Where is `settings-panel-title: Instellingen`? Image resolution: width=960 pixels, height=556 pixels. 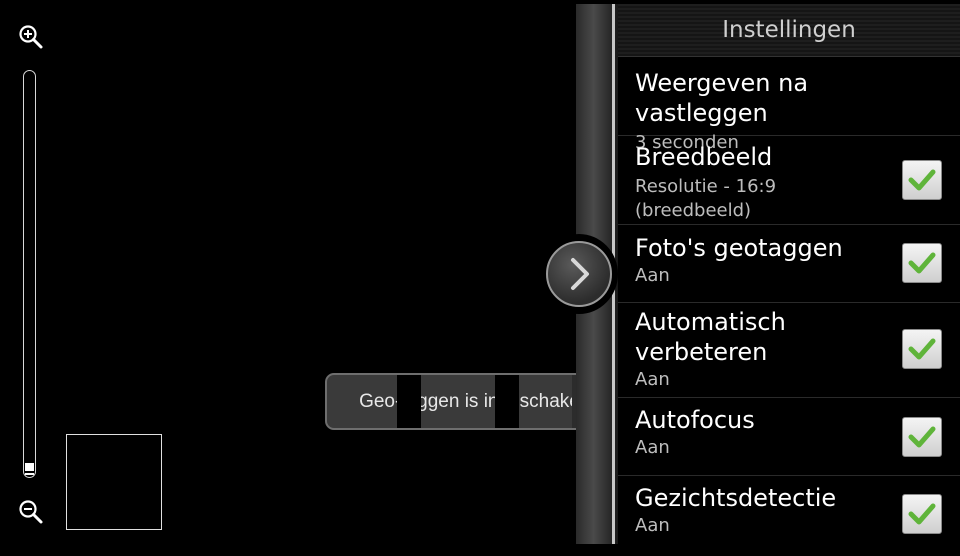 settings-panel-title: Instellingen is located at coordinates (789, 30).